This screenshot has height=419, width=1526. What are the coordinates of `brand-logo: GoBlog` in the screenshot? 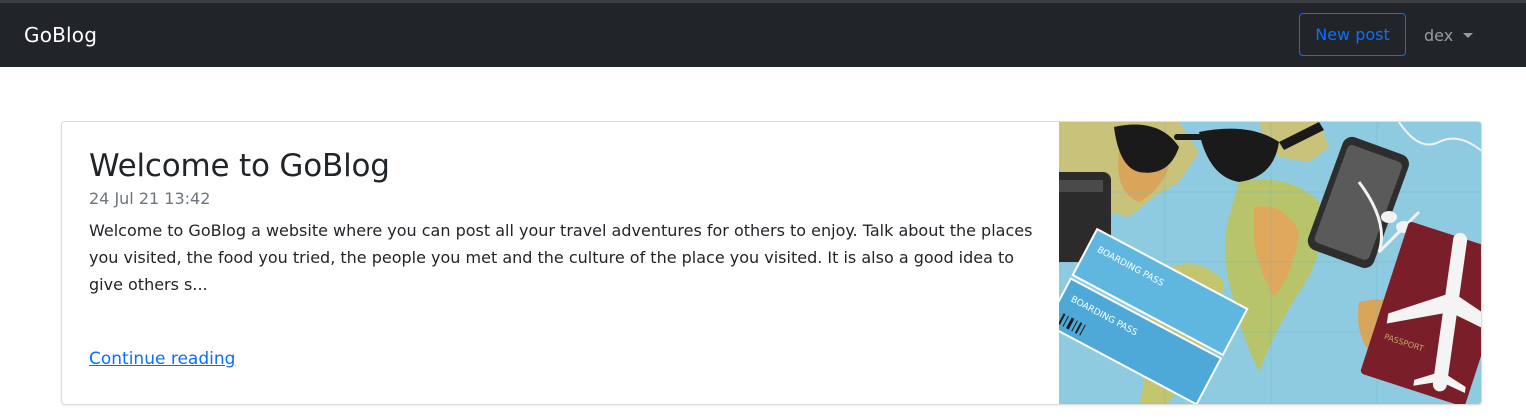 It's located at (60, 35).